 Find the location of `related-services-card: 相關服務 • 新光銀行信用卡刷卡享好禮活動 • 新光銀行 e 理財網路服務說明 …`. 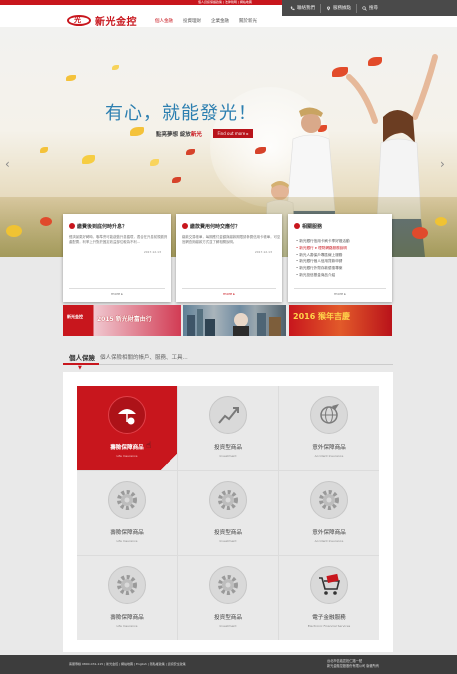

related-services-card: 相關服務 • 新光銀行信用卡刷卡享好禮活動 • 新光銀行 e 理財網路服務說明 … is located at coordinates (340, 258).